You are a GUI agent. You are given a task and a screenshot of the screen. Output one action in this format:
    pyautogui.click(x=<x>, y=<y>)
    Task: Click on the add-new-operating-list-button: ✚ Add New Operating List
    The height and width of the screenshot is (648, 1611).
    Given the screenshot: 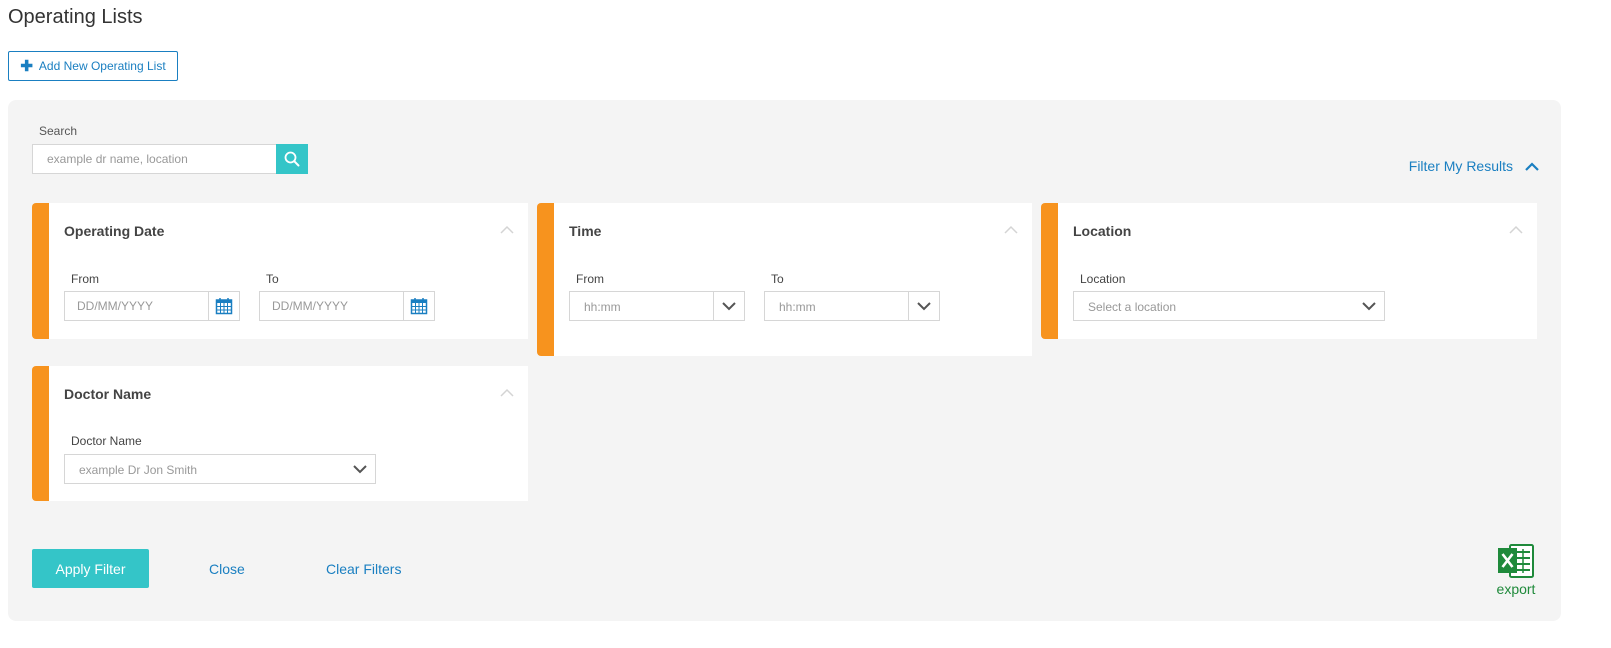 What is the action you would take?
    pyautogui.click(x=93, y=66)
    